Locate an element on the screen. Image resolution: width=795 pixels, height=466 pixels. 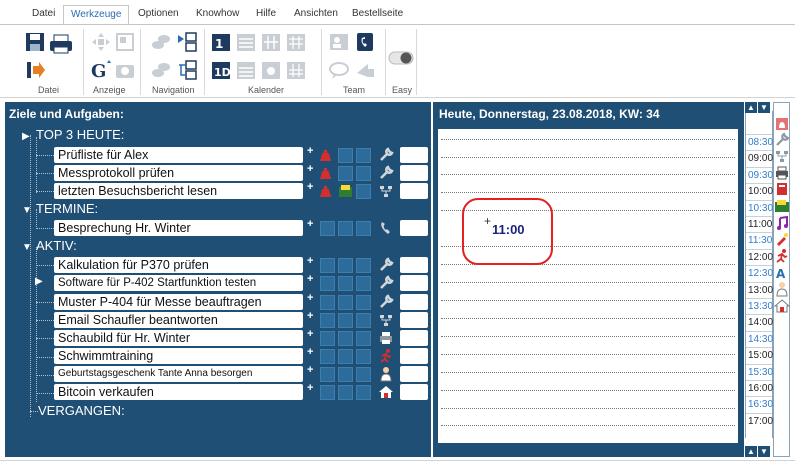
printer-icon is located at coordinates (782, 173).